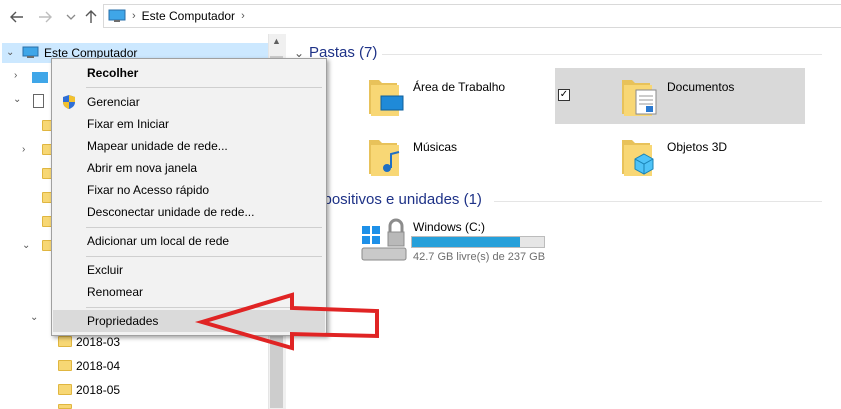 Image resolution: width=841 pixels, height=409 pixels. I want to click on selection-checkbox: ✓, so click(564, 95).